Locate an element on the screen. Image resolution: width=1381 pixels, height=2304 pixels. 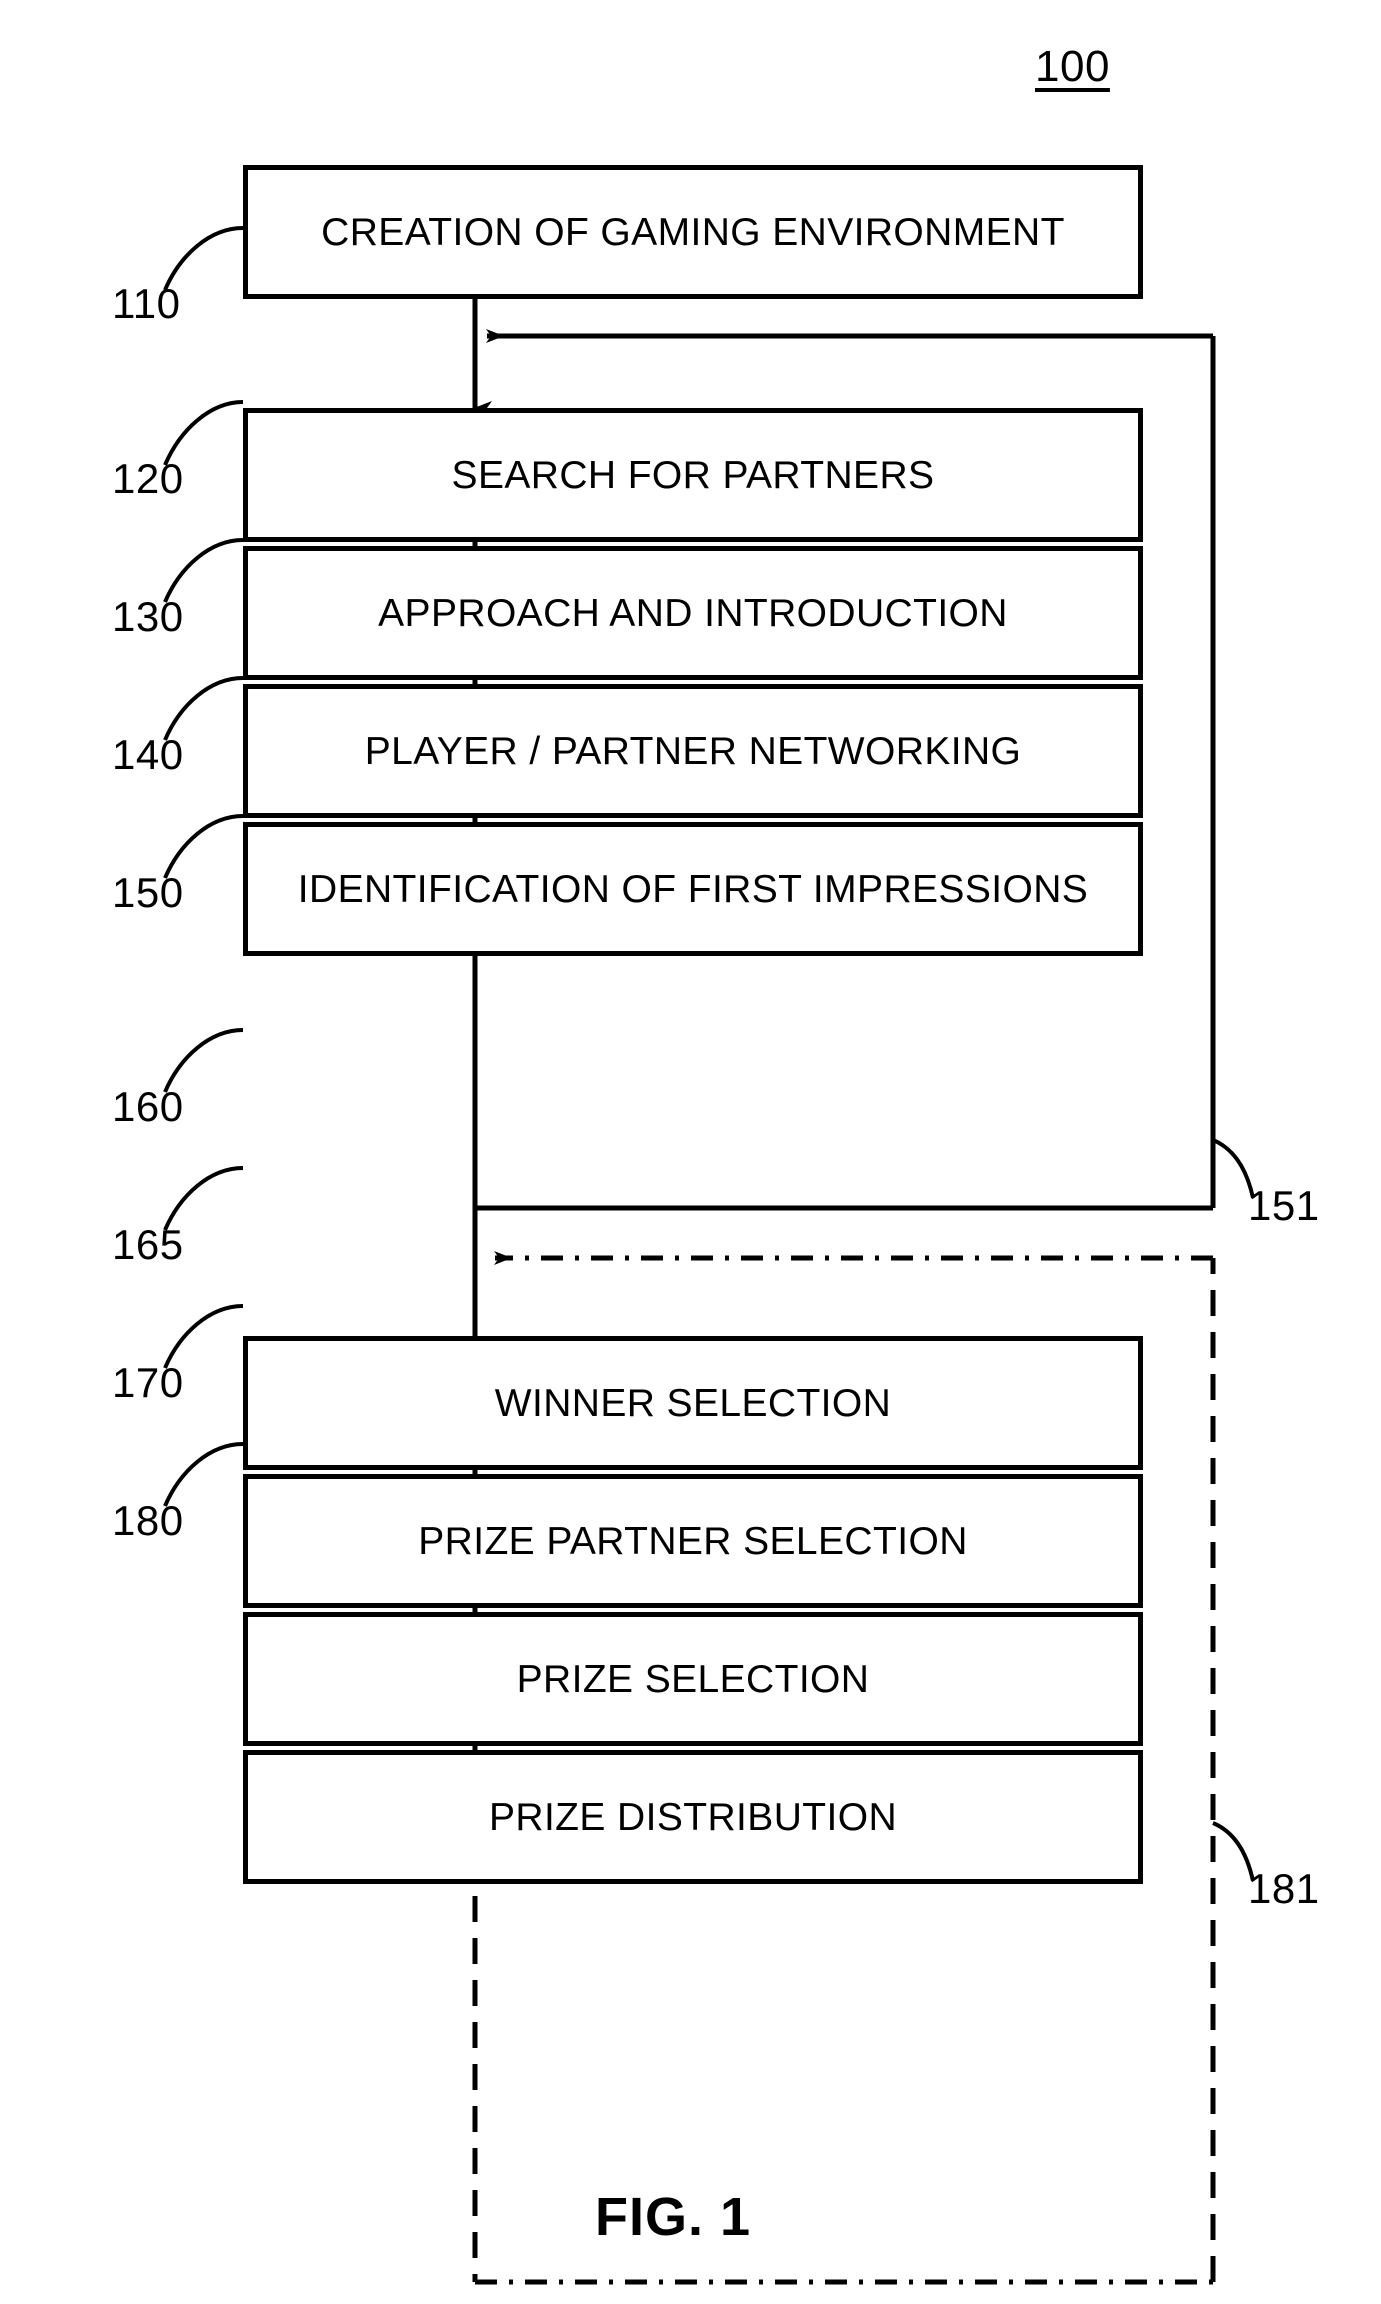
reference-numeral-110: 110 is located at coordinates (146, 303).